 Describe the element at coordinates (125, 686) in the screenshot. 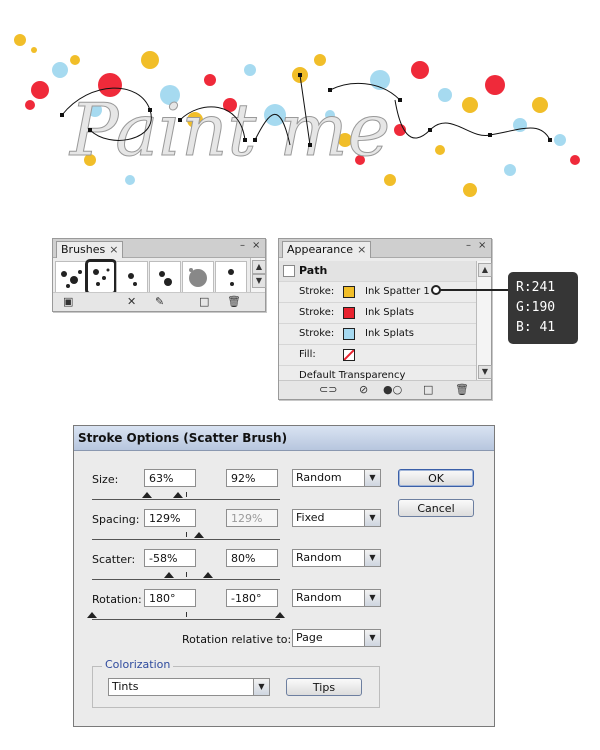

I see `colorization-method-value: Tints` at that location.